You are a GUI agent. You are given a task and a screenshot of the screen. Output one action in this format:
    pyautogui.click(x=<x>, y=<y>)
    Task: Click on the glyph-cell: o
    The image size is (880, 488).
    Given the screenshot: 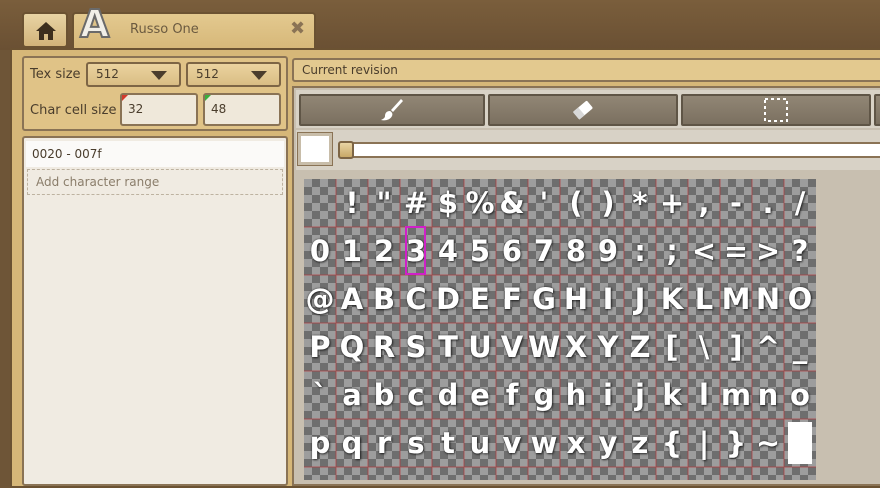 What is the action you would take?
    pyautogui.click(x=800, y=395)
    